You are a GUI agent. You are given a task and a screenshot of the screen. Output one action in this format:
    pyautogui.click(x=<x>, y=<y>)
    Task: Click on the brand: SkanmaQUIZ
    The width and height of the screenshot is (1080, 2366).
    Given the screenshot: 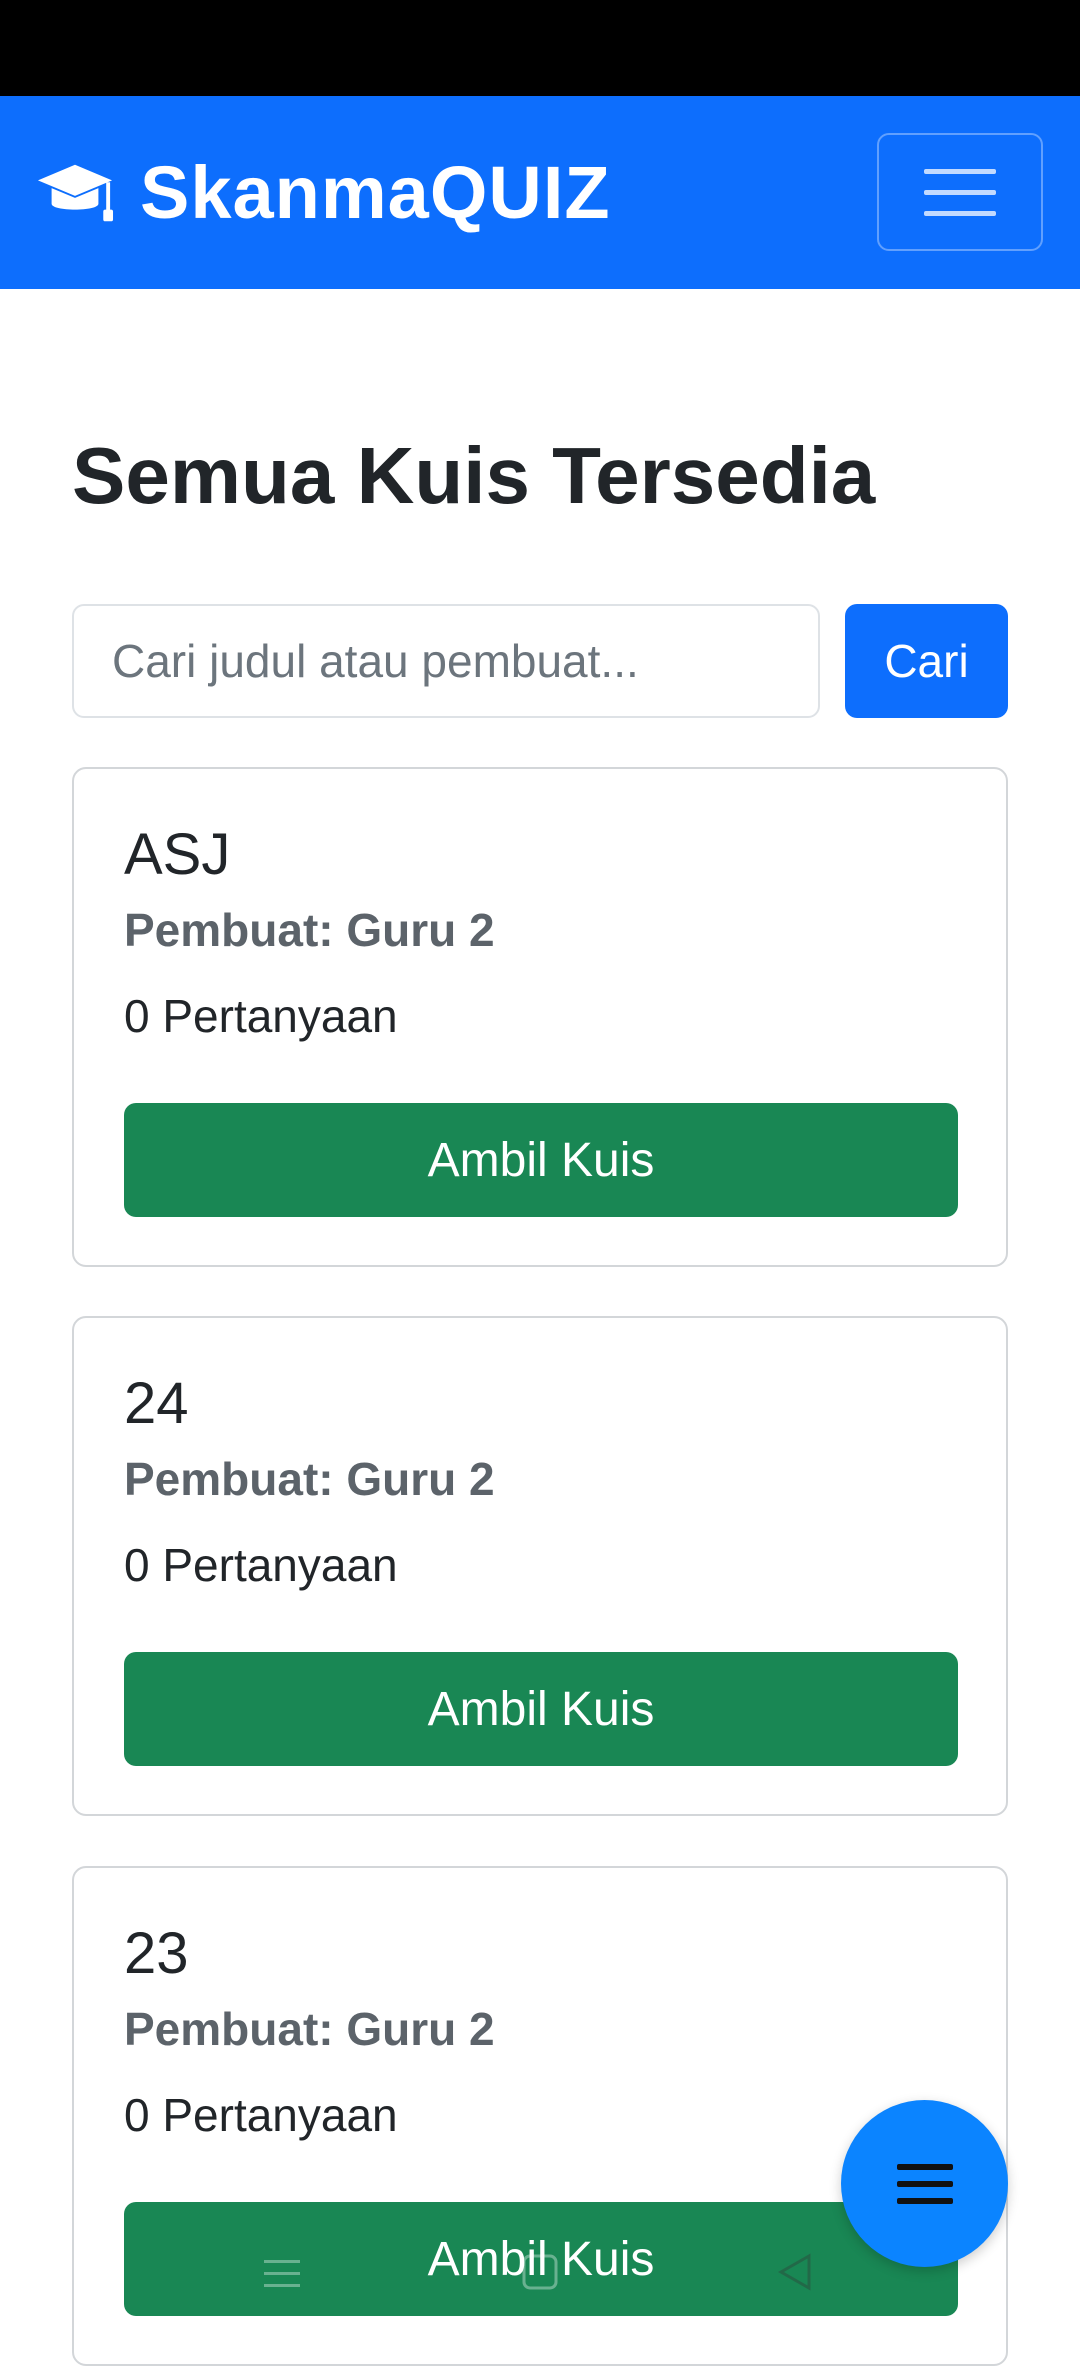 What is the action you would take?
    pyautogui.click(x=323, y=192)
    